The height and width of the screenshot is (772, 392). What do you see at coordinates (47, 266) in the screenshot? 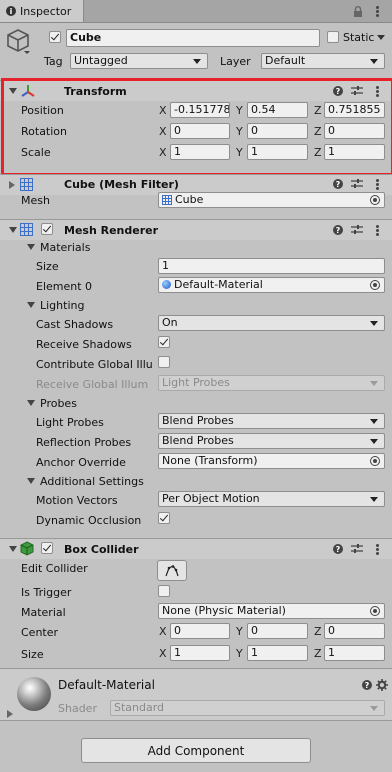
I see `size-label: Size` at bounding box center [47, 266].